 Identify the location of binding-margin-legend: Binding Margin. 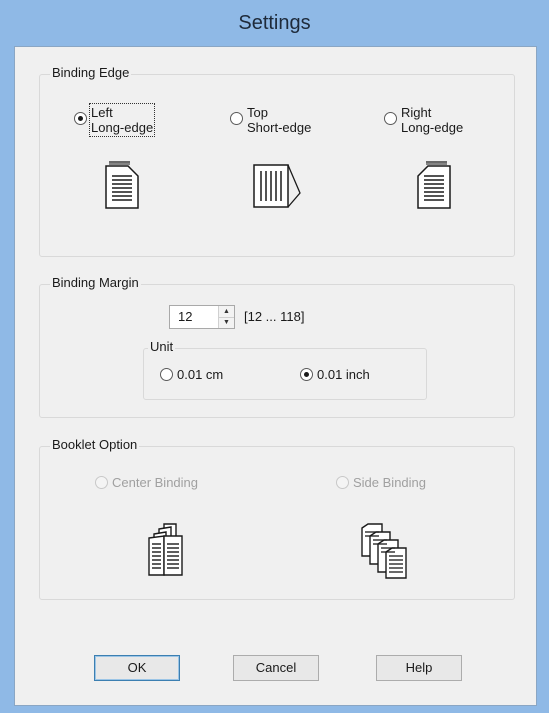
(95, 282).